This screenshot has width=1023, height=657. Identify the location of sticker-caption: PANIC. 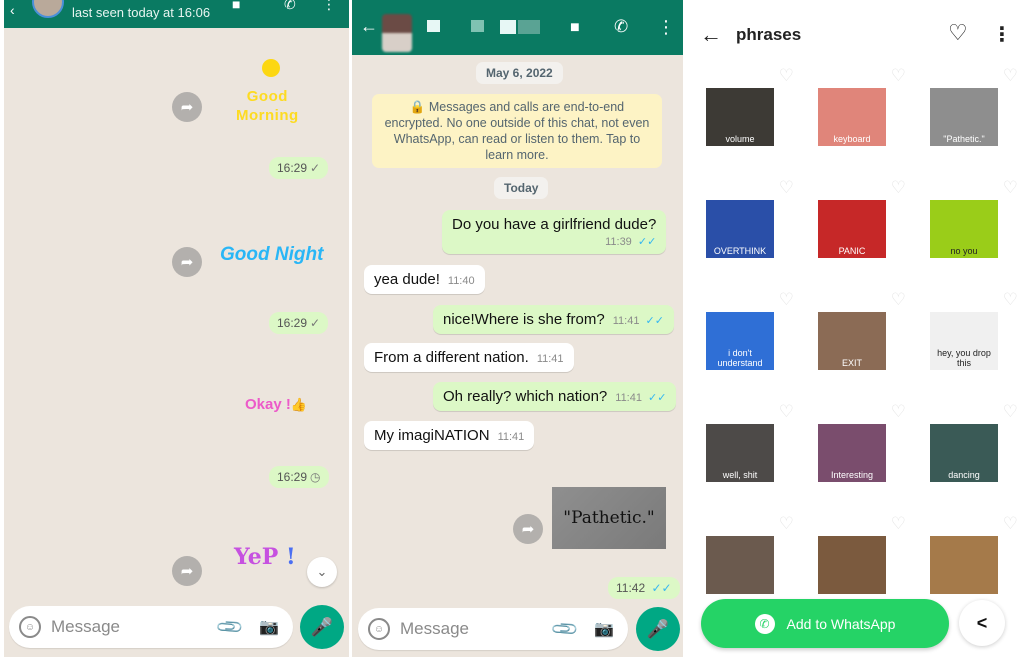
(852, 251).